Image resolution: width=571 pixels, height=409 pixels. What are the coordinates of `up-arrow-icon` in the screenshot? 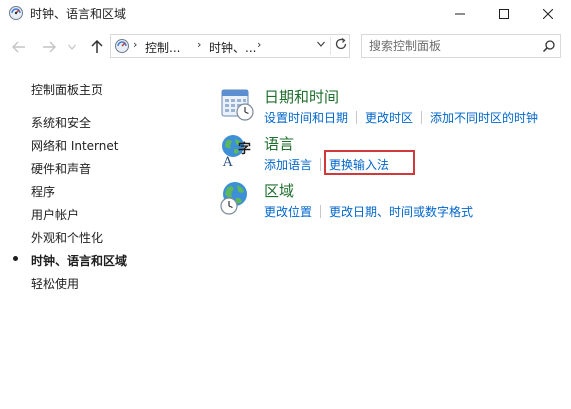 It's located at (97, 46).